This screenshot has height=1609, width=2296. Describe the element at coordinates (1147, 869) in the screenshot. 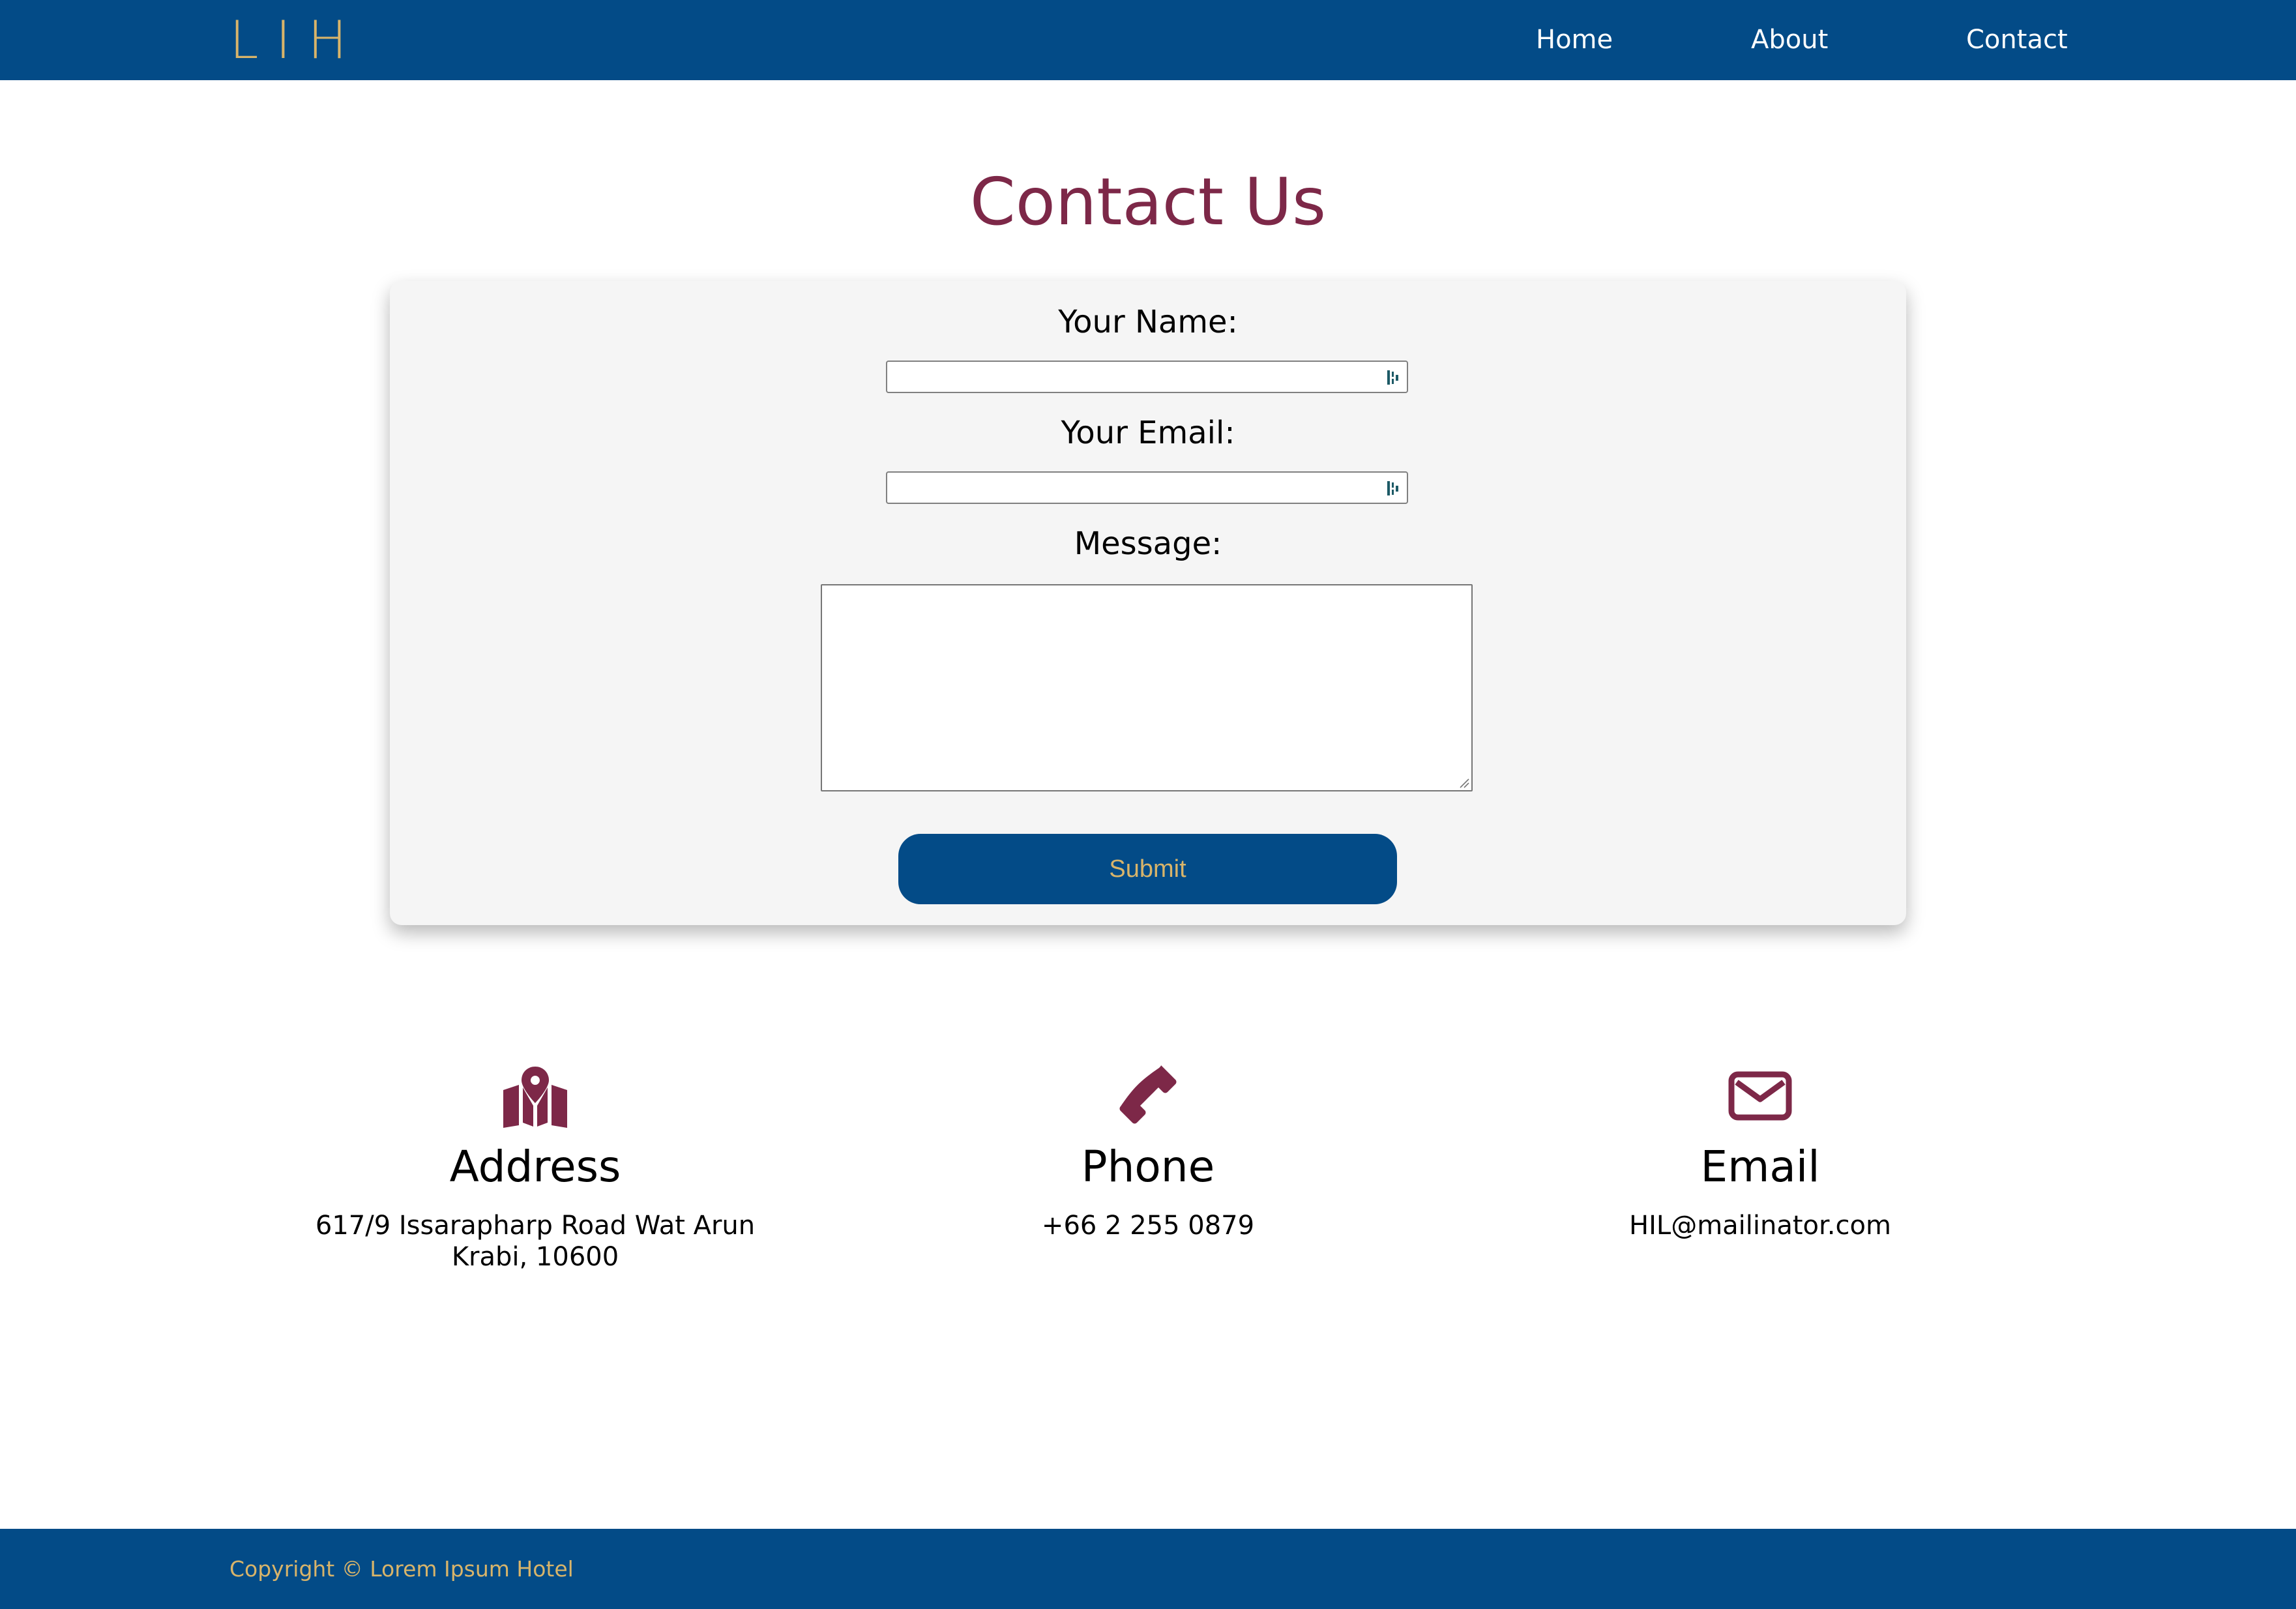

I see `submit-button: Submit` at that location.